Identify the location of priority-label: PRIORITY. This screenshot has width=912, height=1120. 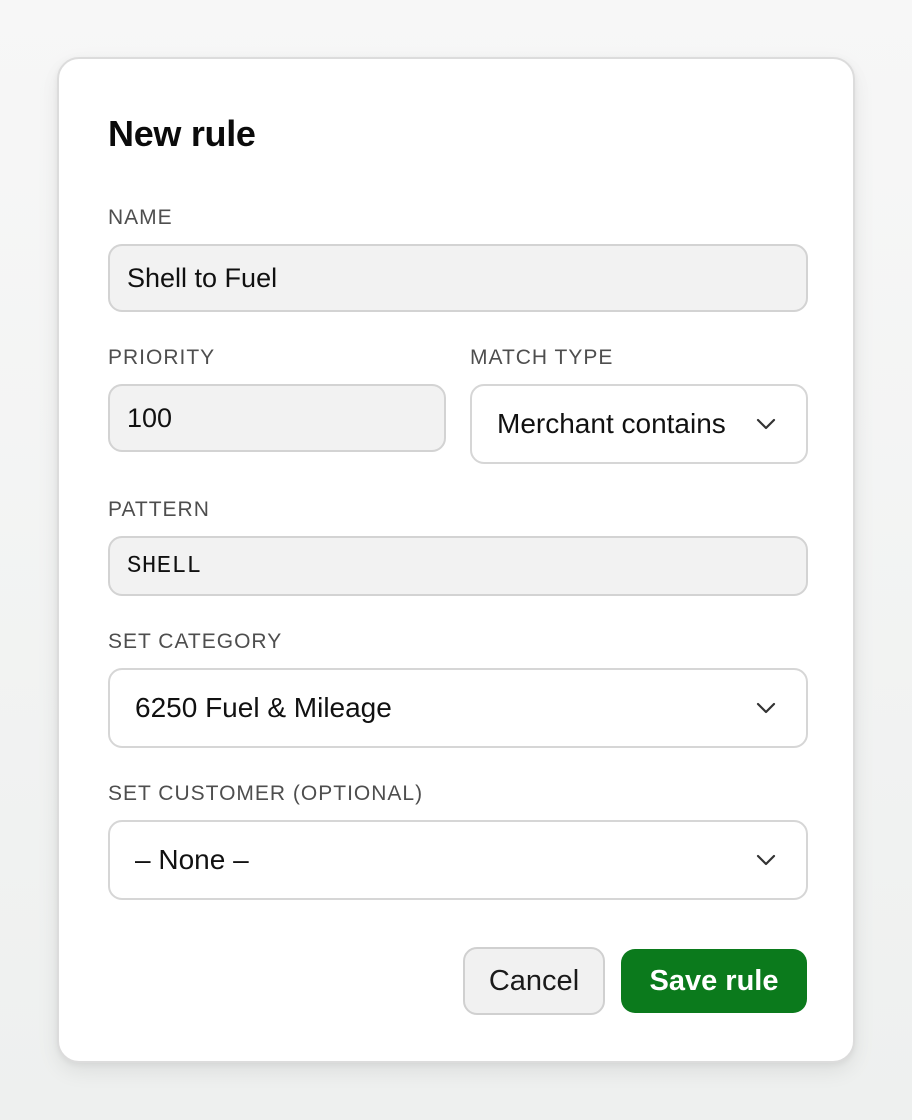
(162, 357).